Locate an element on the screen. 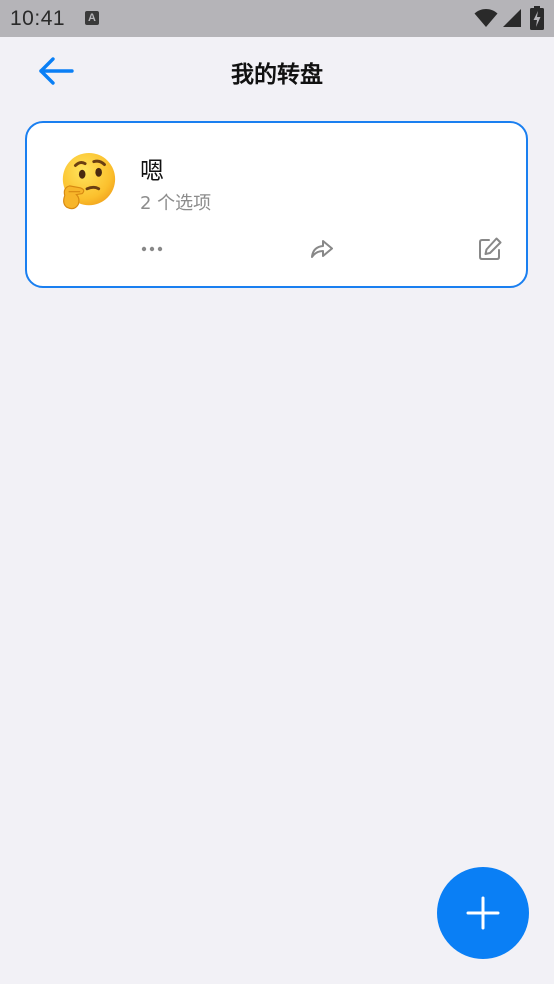 The width and height of the screenshot is (554, 984). wheel-options-count: 2 个选项 is located at coordinates (176, 203).